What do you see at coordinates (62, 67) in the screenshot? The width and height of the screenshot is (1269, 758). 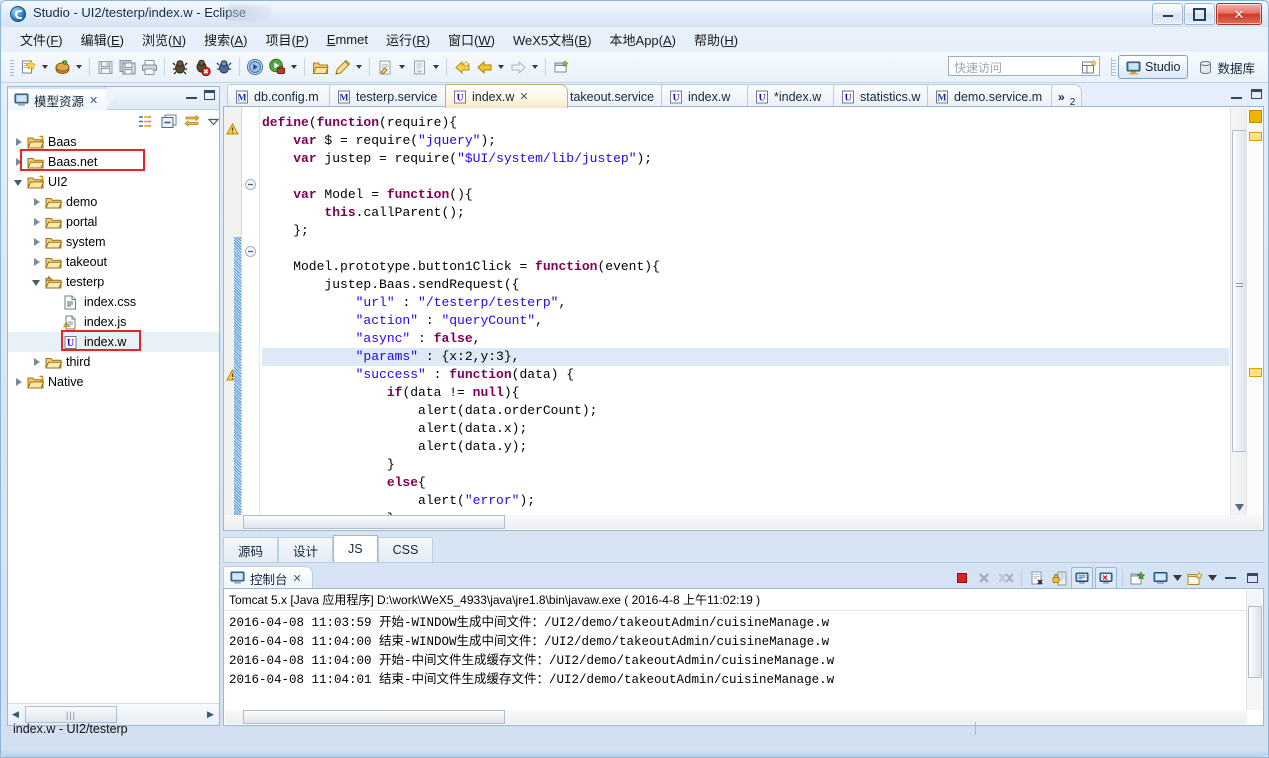 I see `package-icon` at bounding box center [62, 67].